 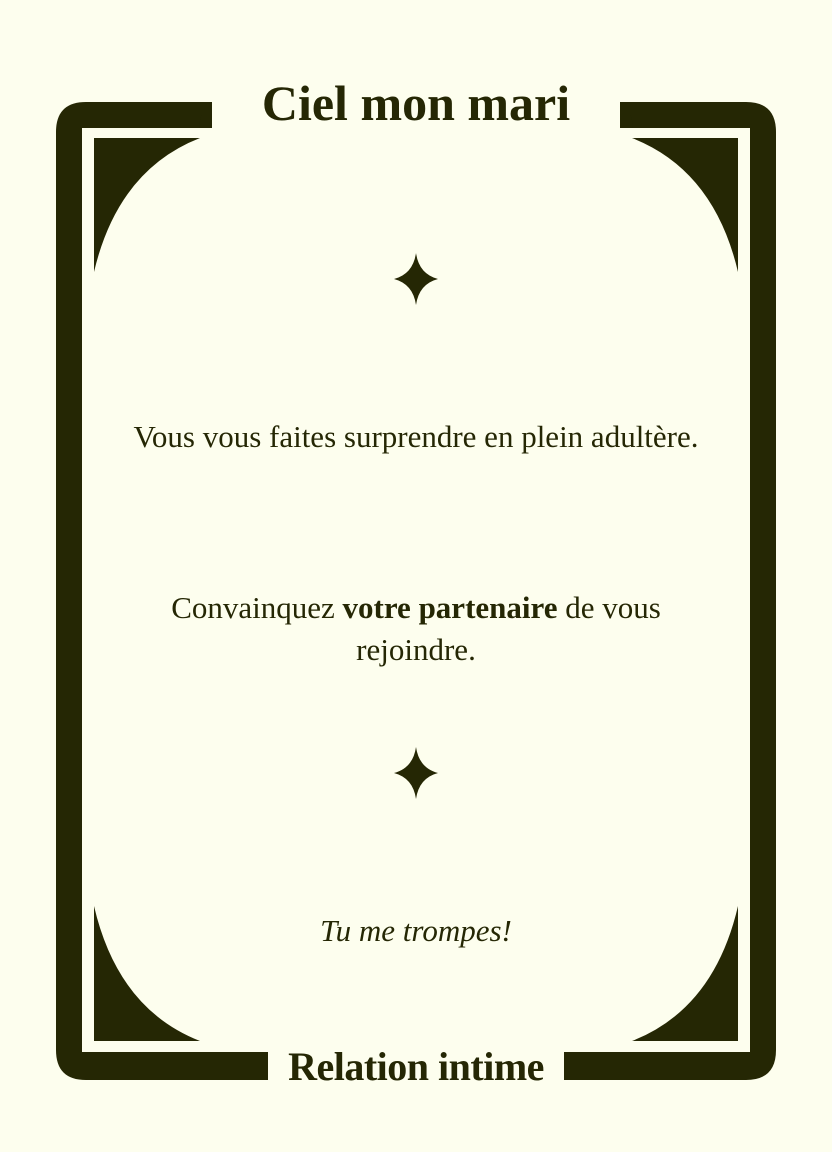 What do you see at coordinates (685, 205) in the screenshot?
I see `corner-ornament-top-right` at bounding box center [685, 205].